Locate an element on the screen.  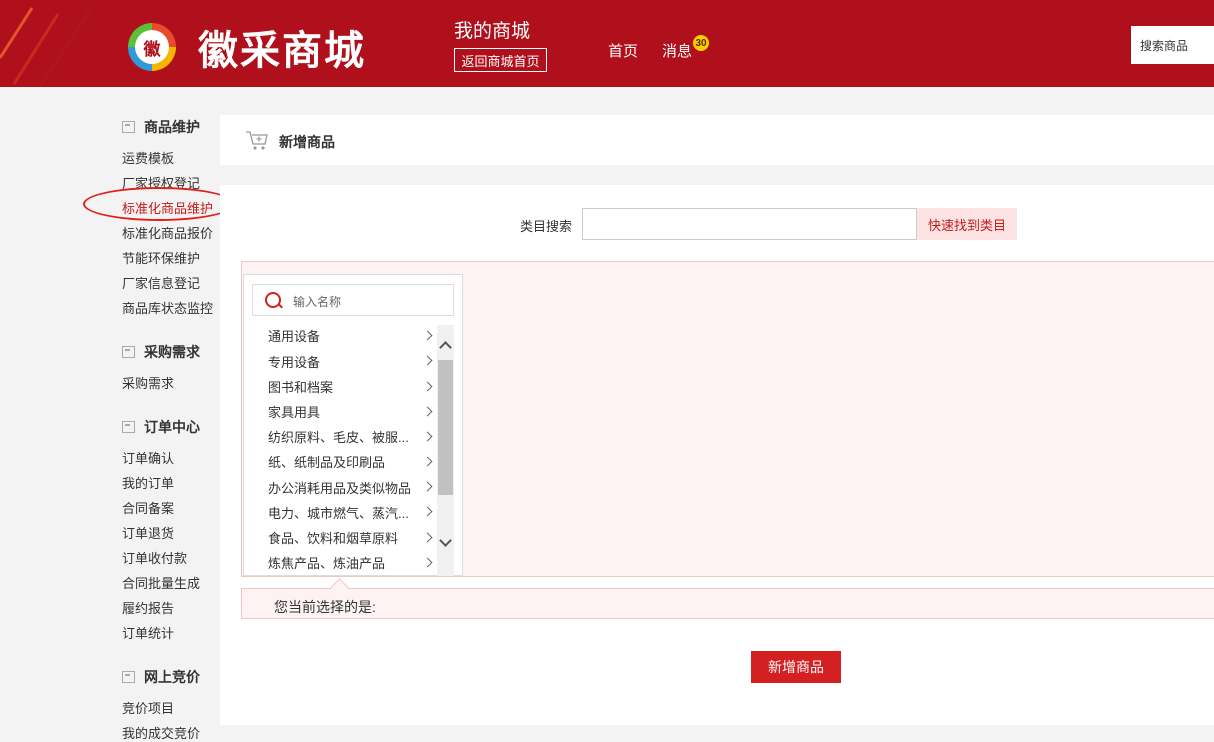
brand-logo: 徽 徽采商城 is located at coordinates (247, 47).